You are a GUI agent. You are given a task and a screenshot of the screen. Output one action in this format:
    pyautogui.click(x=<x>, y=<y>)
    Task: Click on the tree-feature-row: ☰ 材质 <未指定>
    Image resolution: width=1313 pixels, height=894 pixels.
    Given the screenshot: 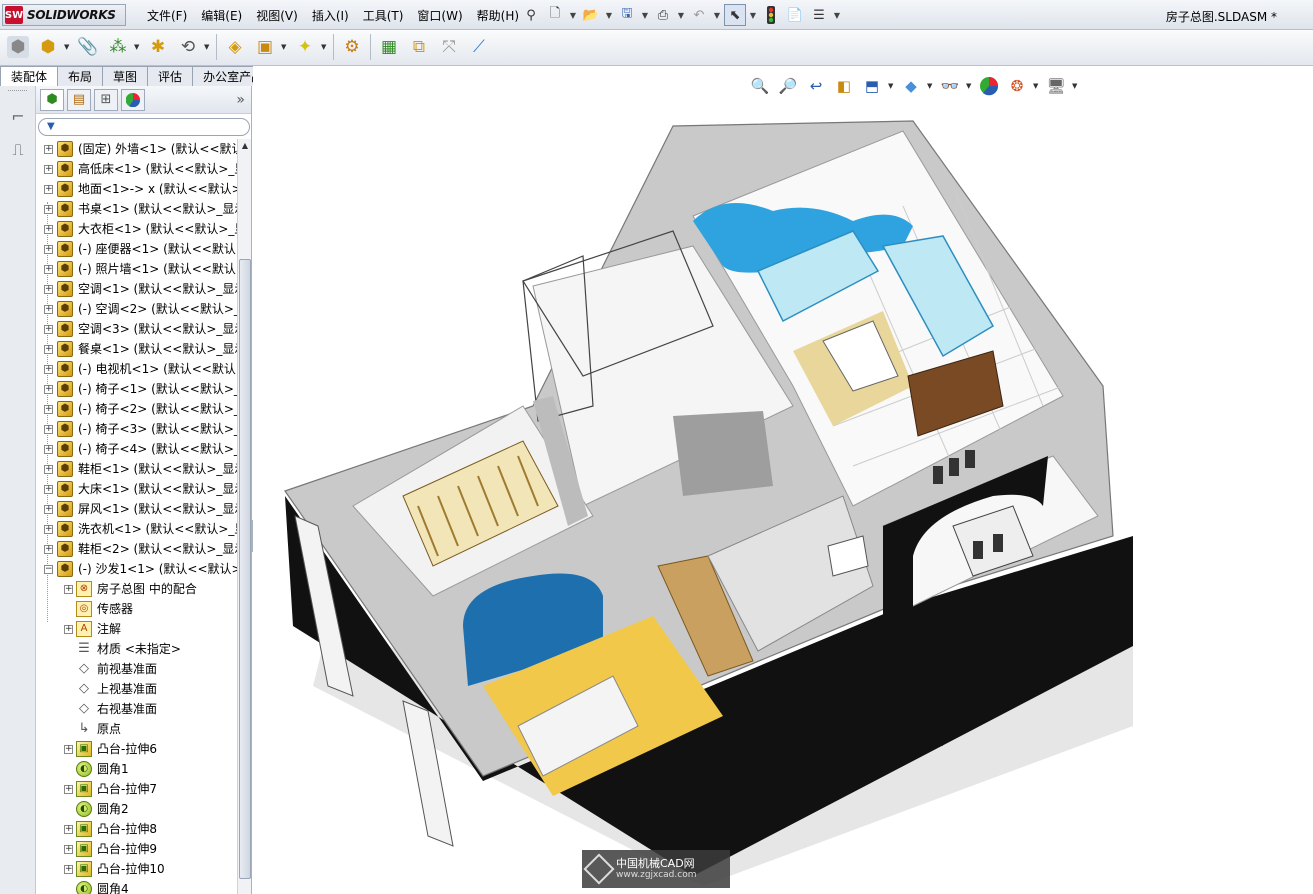 What is the action you would take?
    pyautogui.click(x=136, y=649)
    